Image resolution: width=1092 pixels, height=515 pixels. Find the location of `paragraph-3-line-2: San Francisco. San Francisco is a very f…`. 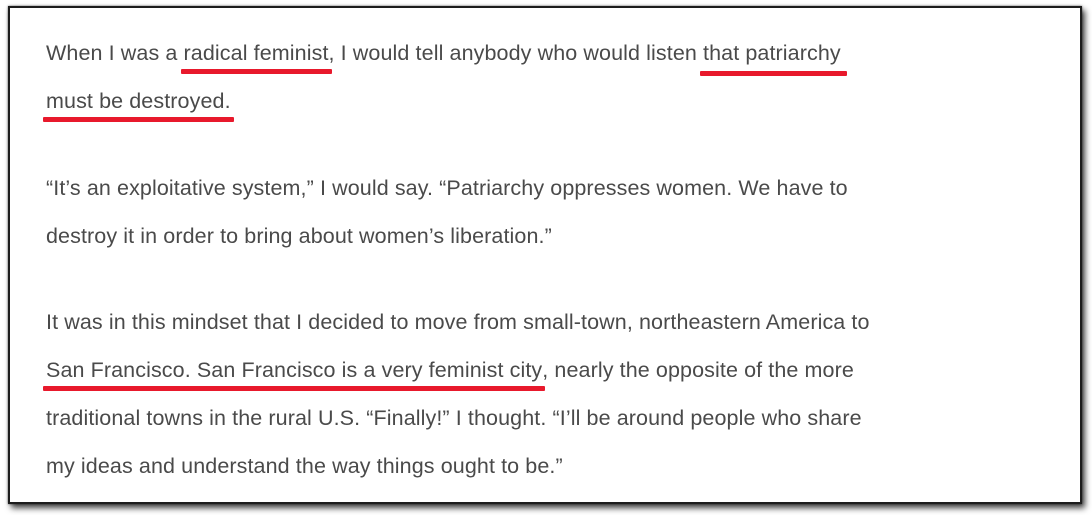

paragraph-3-line-2: San Francisco. San Francisco is a very f… is located at coordinates (554, 370).